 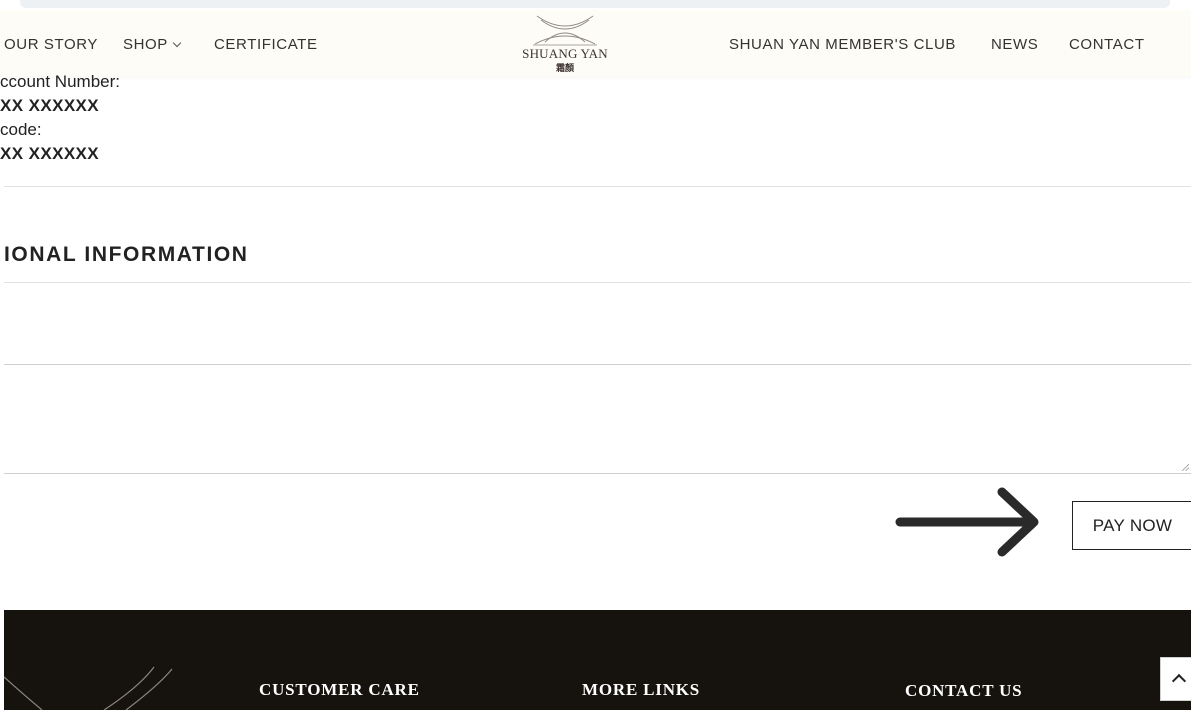 What do you see at coordinates (1185, 467) in the screenshot?
I see `resize-grip-icon` at bounding box center [1185, 467].